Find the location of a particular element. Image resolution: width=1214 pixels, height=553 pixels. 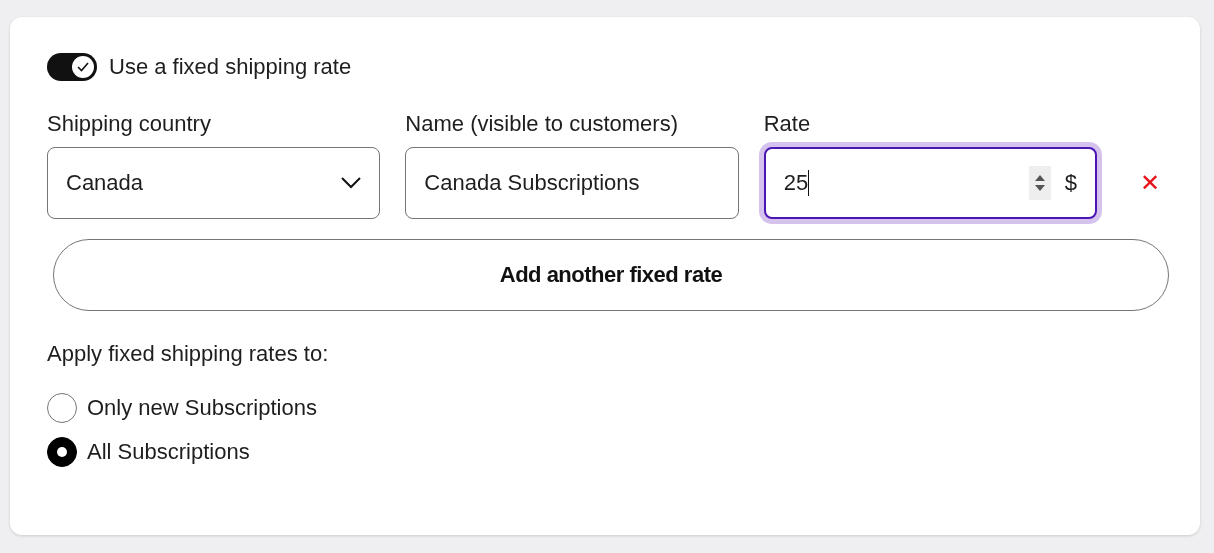

field-label: Shipping country is located at coordinates (129, 124).